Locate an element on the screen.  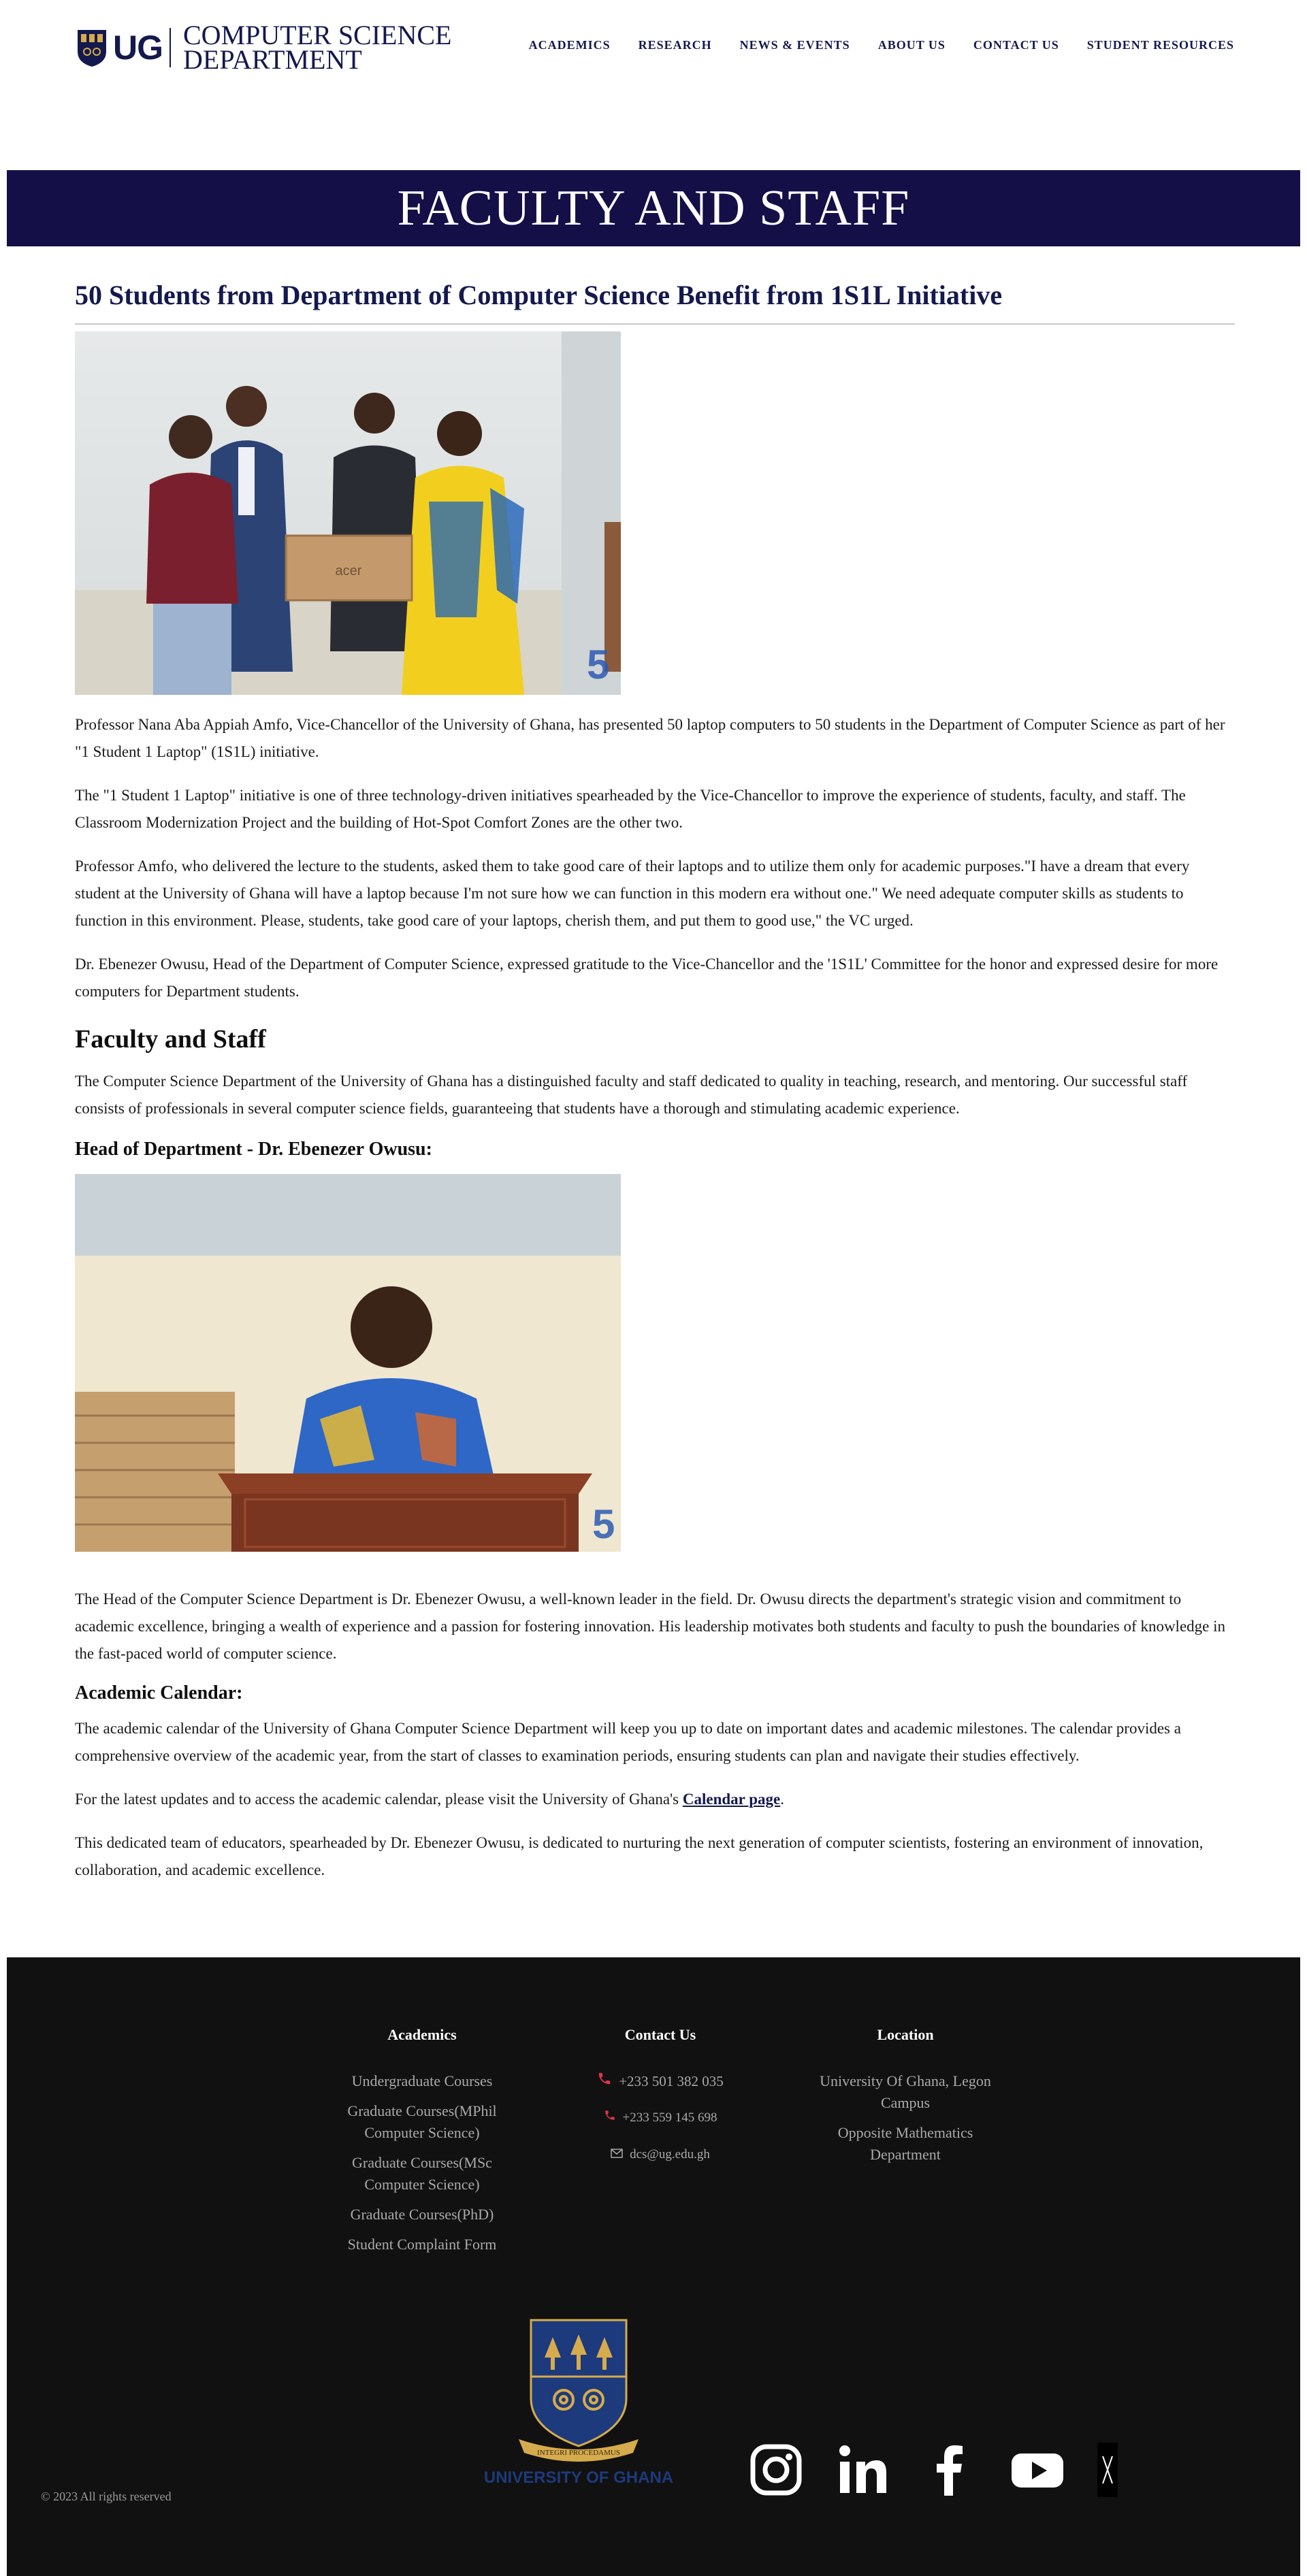
nav-news-events: NEWS & EVENTS is located at coordinates (795, 45).